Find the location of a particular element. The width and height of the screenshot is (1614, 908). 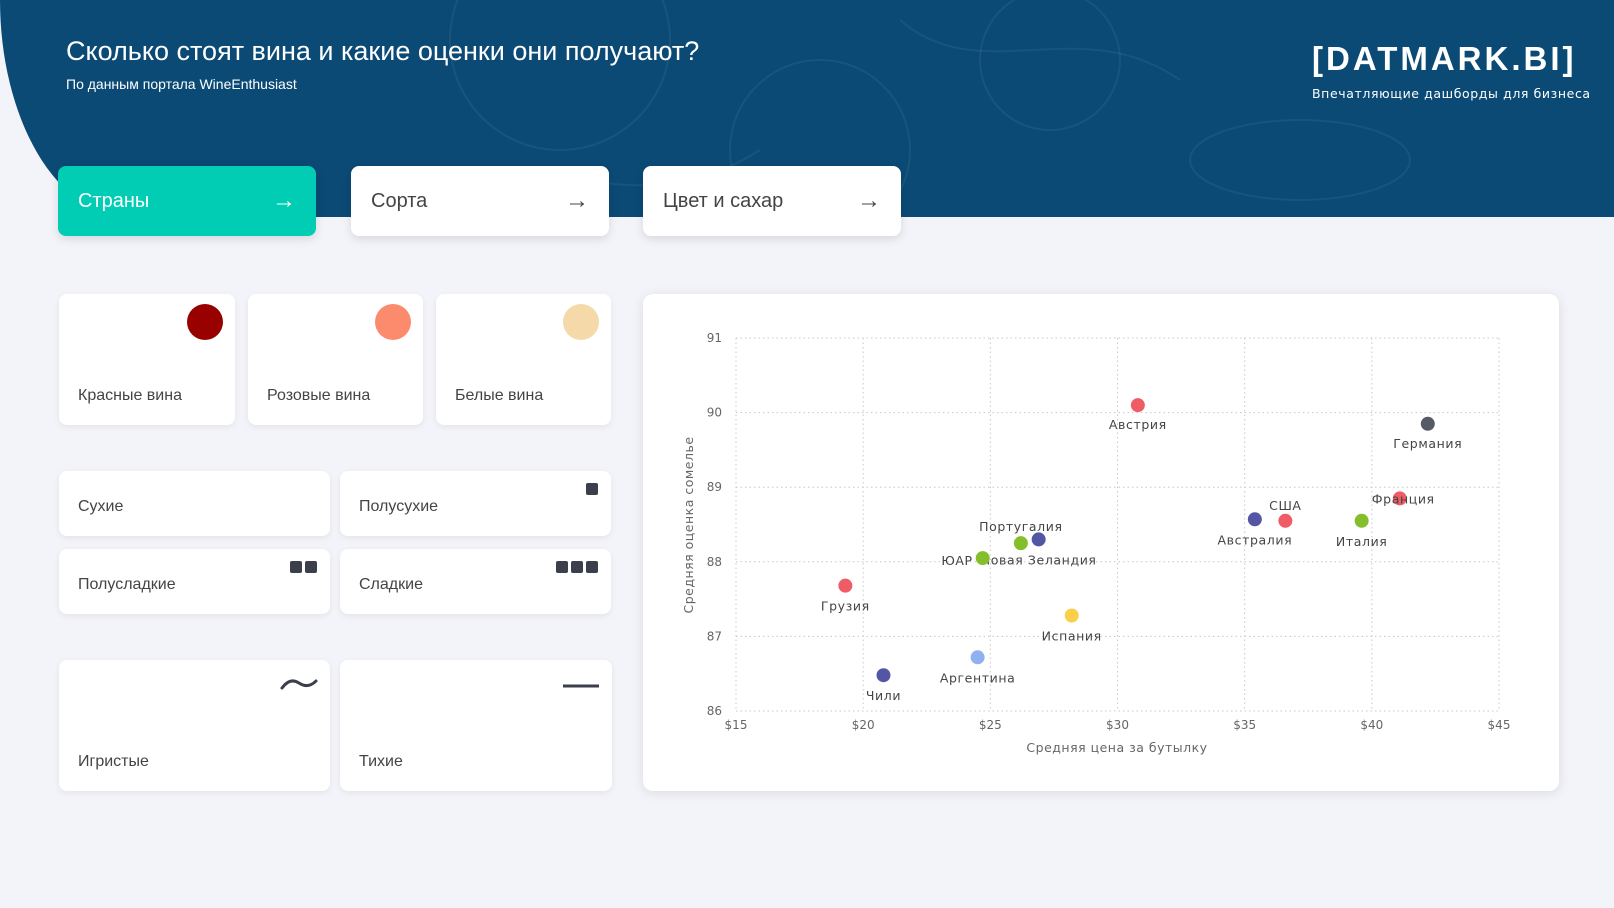

nav-varieties-button: Сорта → is located at coordinates (480, 201).